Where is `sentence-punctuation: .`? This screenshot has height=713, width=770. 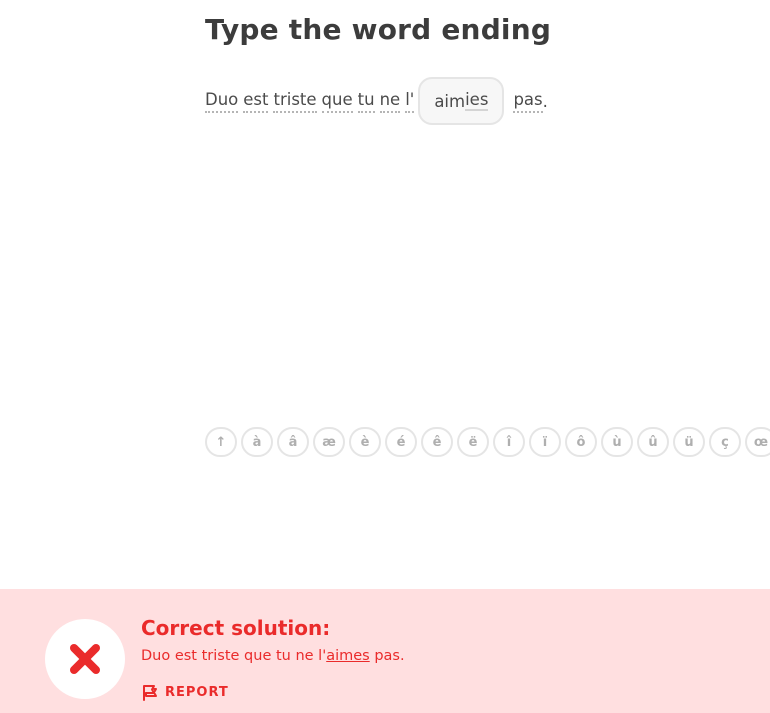 sentence-punctuation: . is located at coordinates (545, 101).